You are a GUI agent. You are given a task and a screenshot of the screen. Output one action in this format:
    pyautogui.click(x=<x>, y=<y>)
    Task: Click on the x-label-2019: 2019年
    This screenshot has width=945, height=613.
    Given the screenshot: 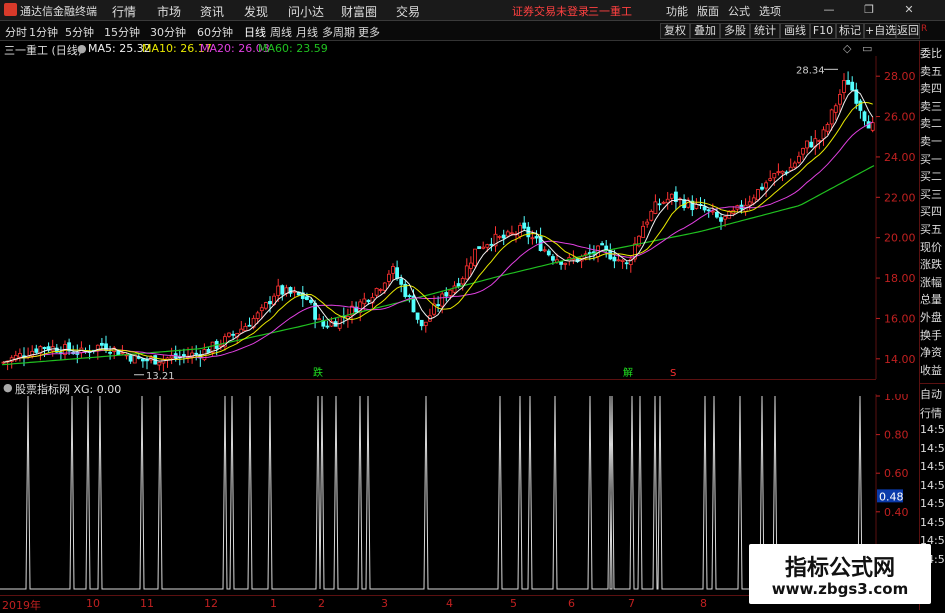 What is the action you would take?
    pyautogui.click(x=21, y=605)
    